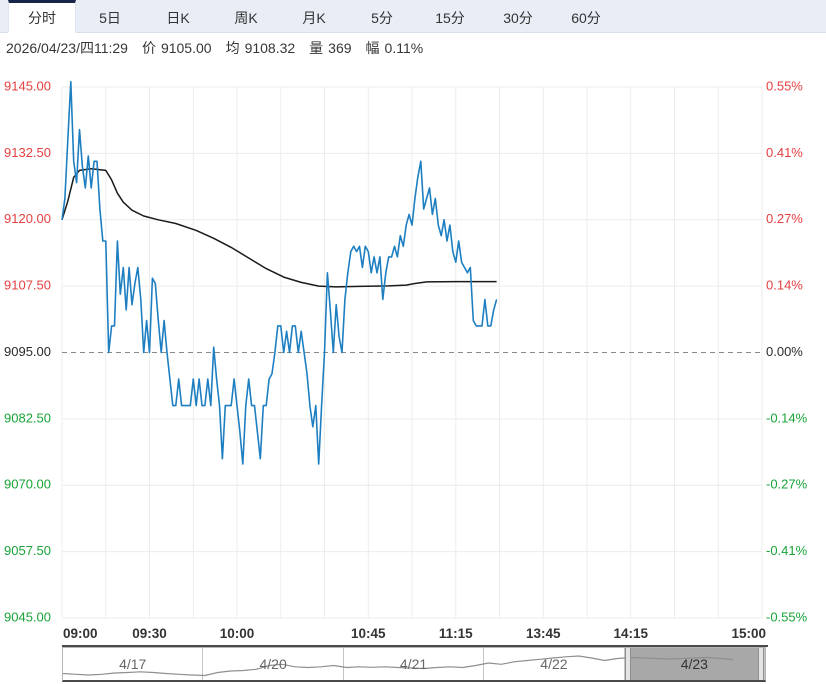 Image resolution: width=826 pixels, height=684 pixels. I want to click on y-axis-percent-label: 0.55%, so click(784, 85).